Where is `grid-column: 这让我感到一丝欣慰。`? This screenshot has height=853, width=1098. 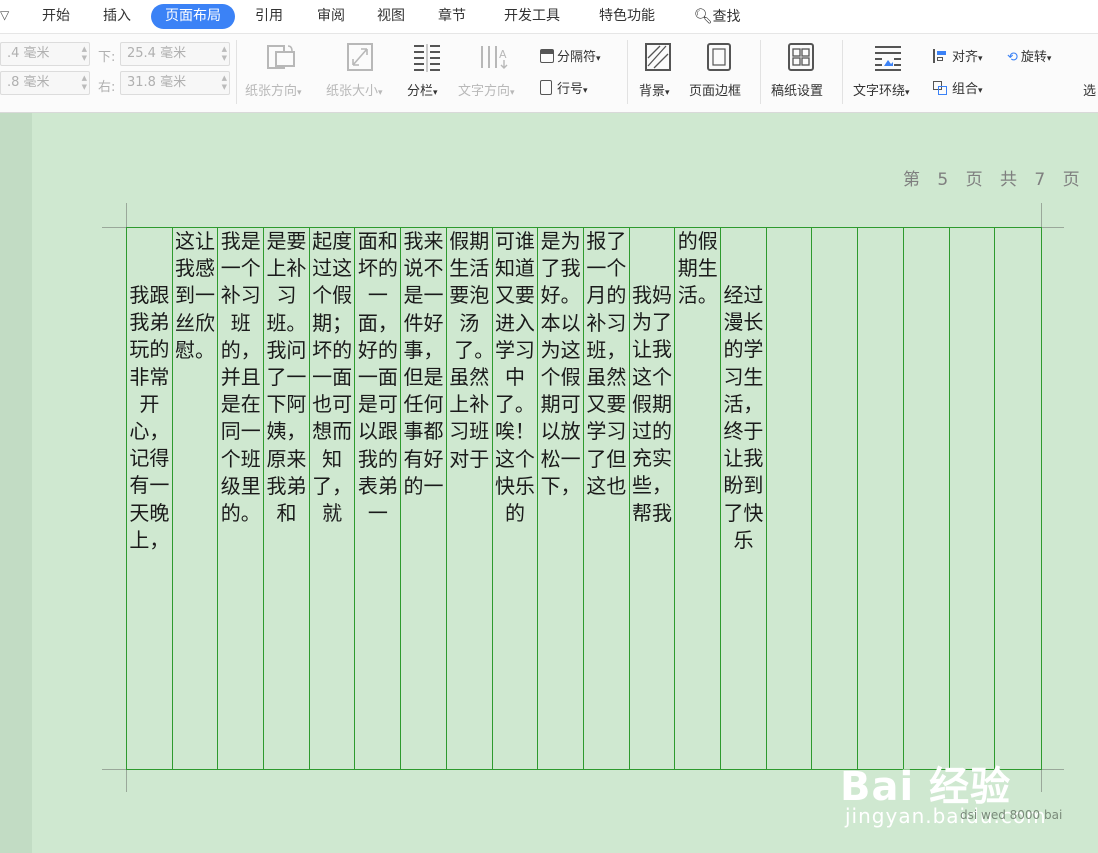 grid-column: 这让我感到一丝欣慰。 is located at coordinates (196, 498).